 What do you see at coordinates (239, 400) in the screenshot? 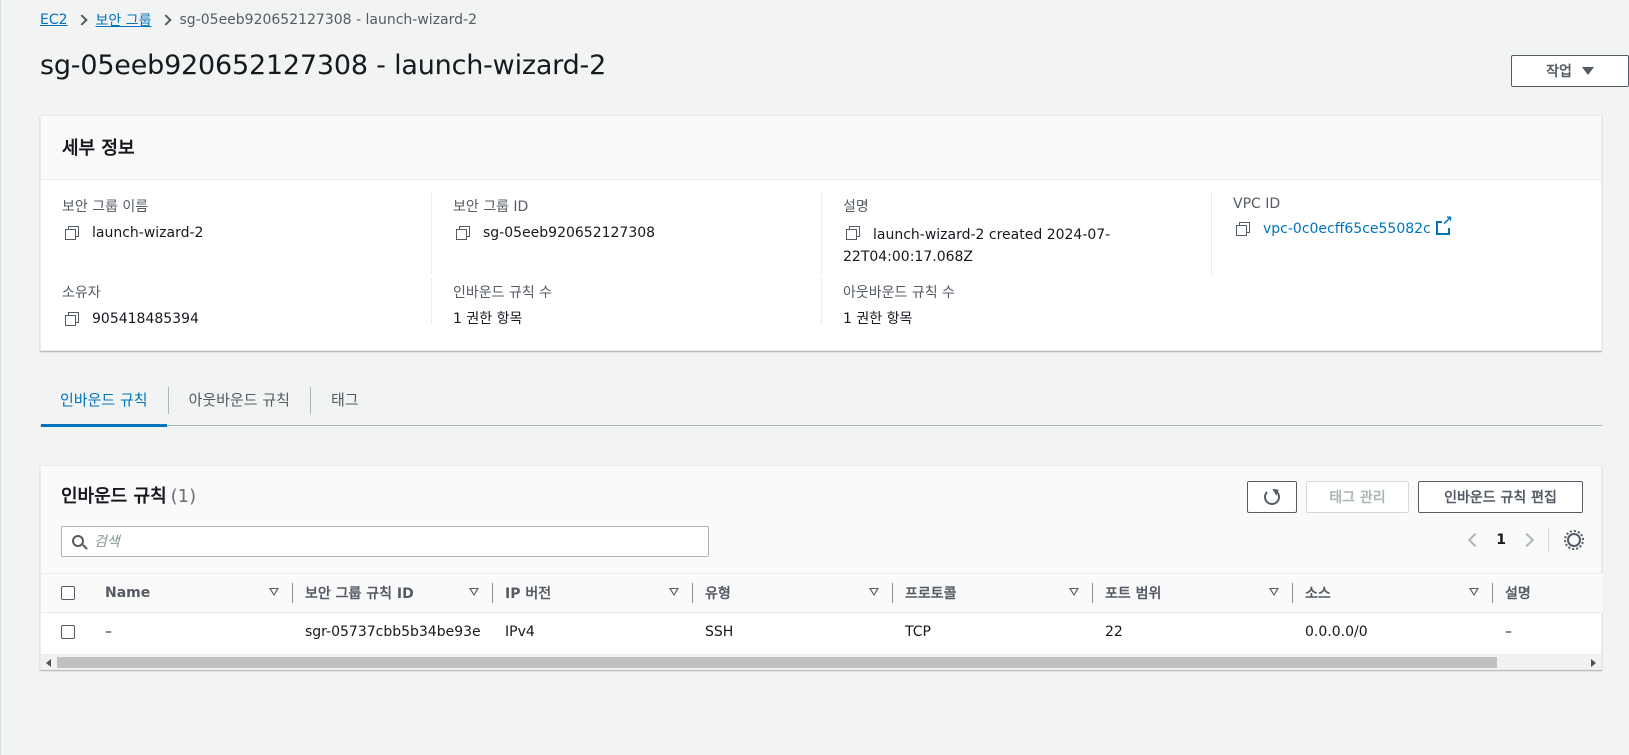
I see `tab-outbound-rules: 아웃바운드 규칙` at bounding box center [239, 400].